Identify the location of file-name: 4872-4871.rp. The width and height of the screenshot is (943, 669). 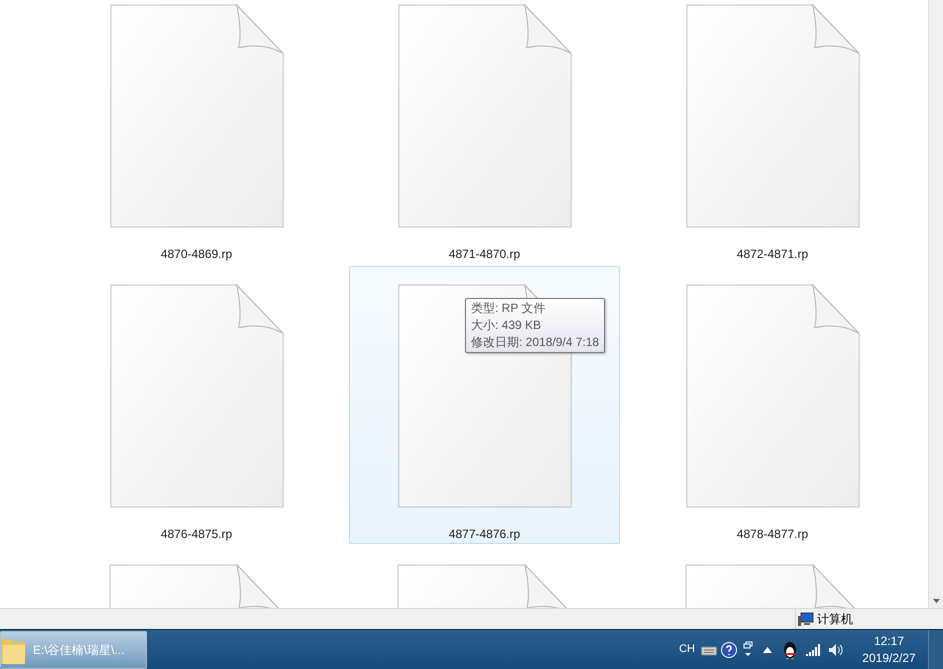
(772, 254).